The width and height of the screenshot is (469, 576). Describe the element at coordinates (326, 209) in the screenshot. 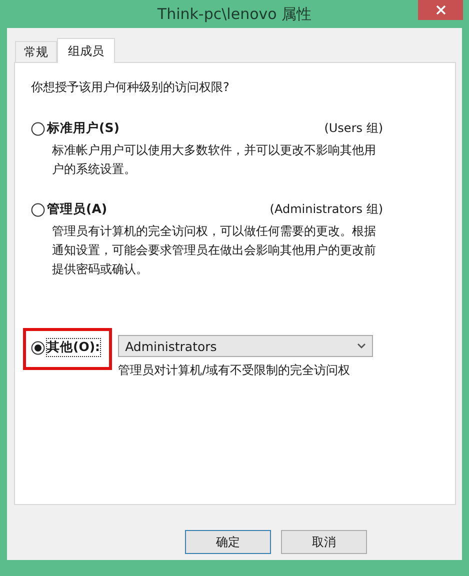

I see `group-label: (Administrators 组)` at that location.